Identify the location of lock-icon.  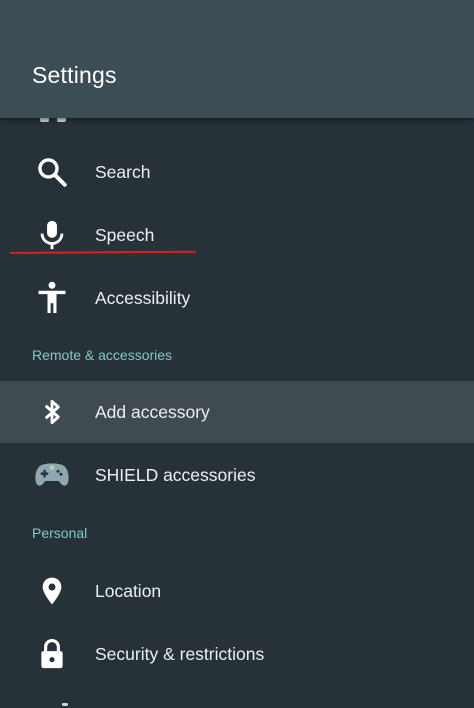
(52, 654).